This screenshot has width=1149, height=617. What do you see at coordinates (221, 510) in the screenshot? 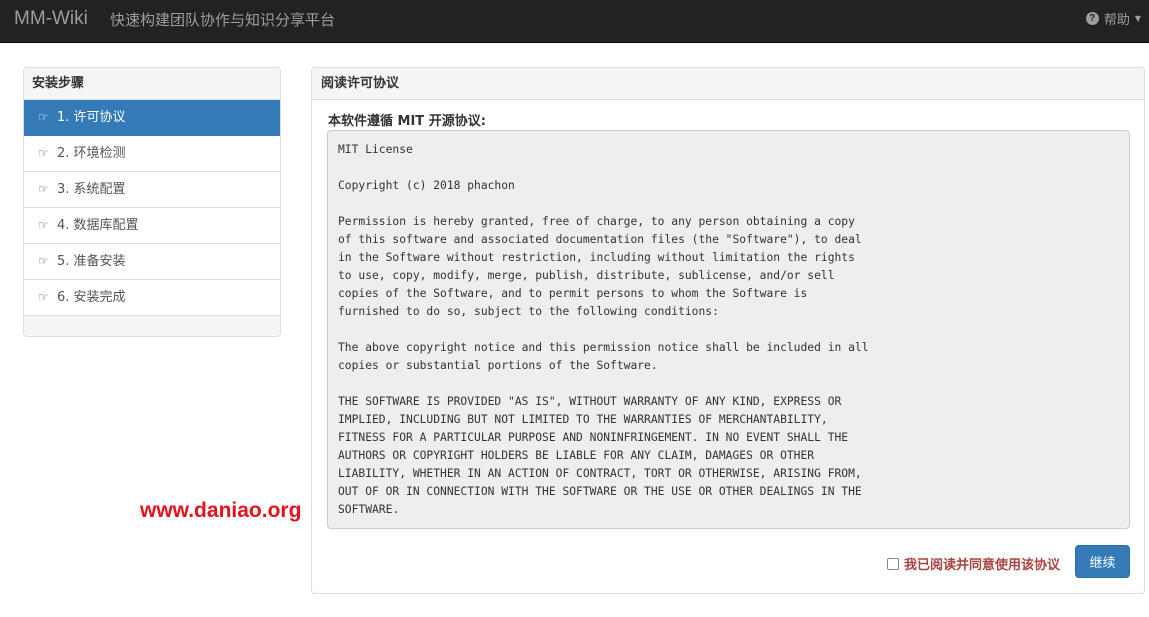
I see `watermark: www.daniao.org` at bounding box center [221, 510].